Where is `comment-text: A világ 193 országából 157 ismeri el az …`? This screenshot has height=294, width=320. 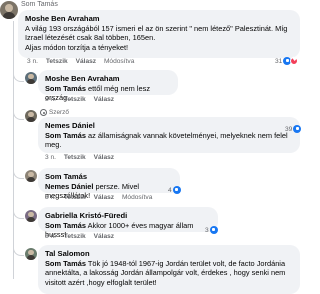
comment-text: A világ 193 országából 157 ismeri el az … is located at coordinates (156, 28).